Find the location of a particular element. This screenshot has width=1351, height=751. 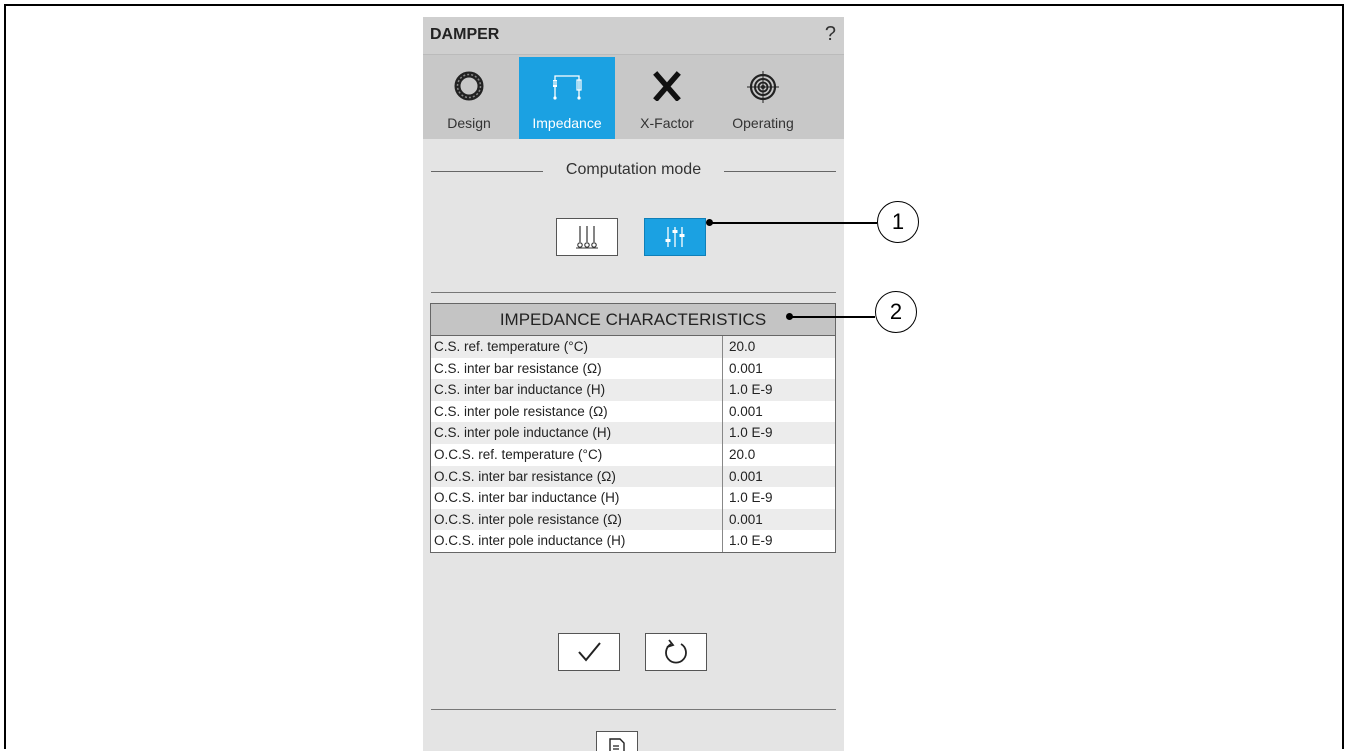

table-row: C.S. inter pole inductance (H) 1.0 E-9 is located at coordinates (633, 433).